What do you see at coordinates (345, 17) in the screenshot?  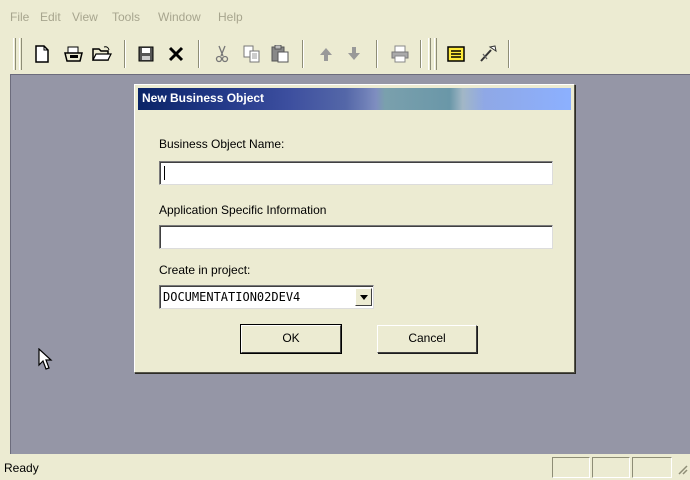 I see `menu-bar: File Edit View Tools Window Help` at bounding box center [345, 17].